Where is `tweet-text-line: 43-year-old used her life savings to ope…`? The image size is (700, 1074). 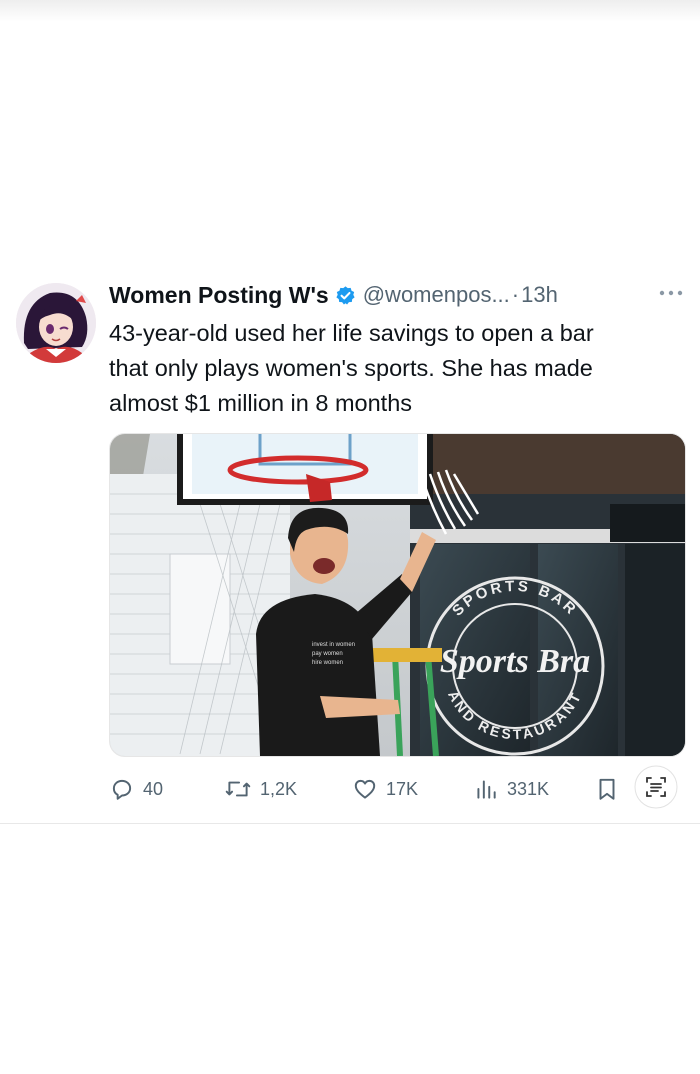 tweet-text-line: 43-year-old used her life savings to ope… is located at coordinates (351, 333).